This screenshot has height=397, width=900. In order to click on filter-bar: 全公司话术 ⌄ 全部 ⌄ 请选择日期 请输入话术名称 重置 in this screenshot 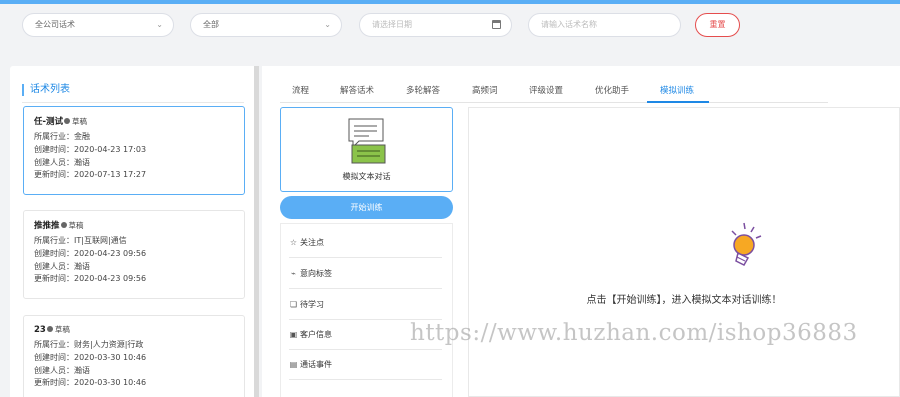, I will do `click(450, 26)`.